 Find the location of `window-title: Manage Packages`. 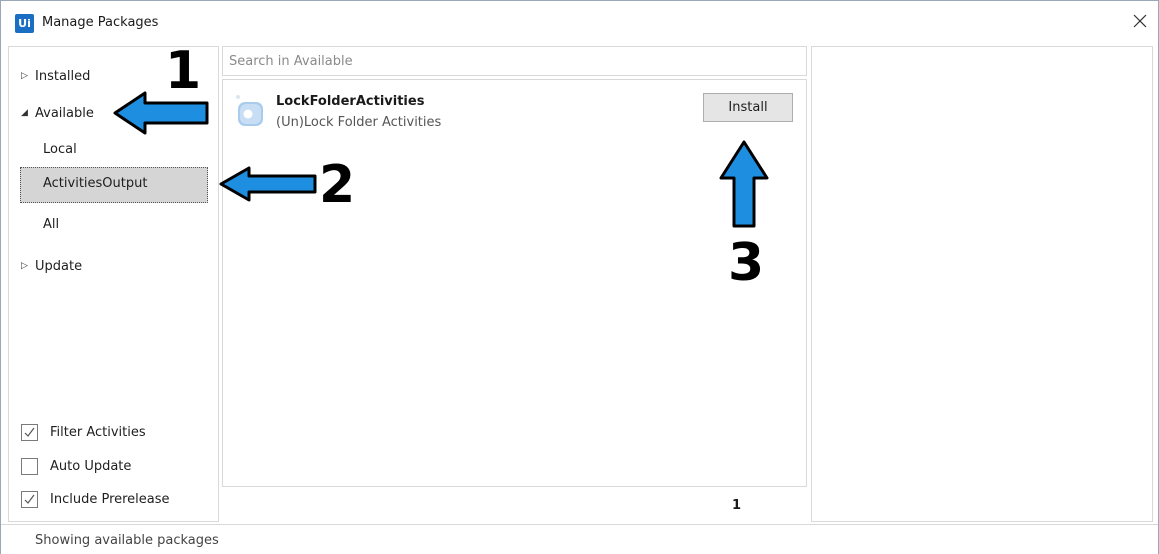

window-title: Manage Packages is located at coordinates (100, 22).